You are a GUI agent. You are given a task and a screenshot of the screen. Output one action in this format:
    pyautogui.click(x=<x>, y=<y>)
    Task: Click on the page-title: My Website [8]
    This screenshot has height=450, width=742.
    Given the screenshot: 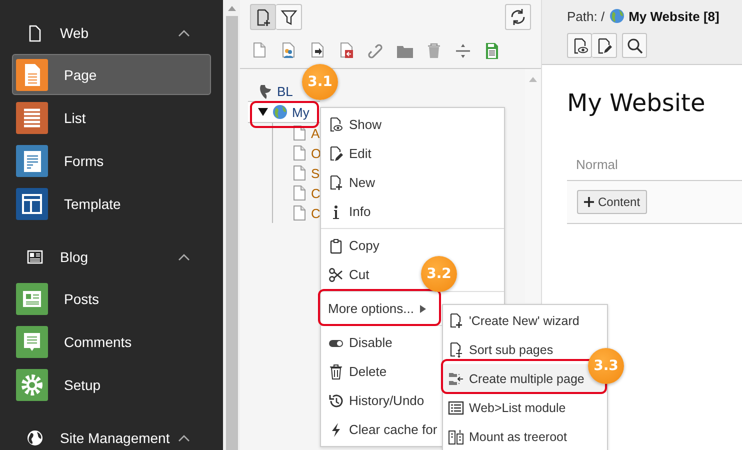 What is the action you would take?
    pyautogui.click(x=674, y=16)
    